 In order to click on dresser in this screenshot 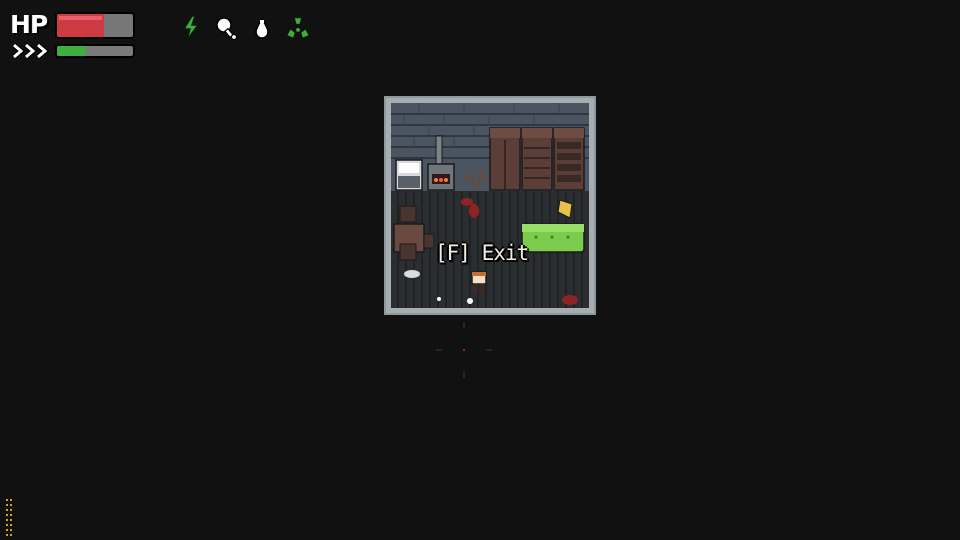, I will do `click(537, 159)`.